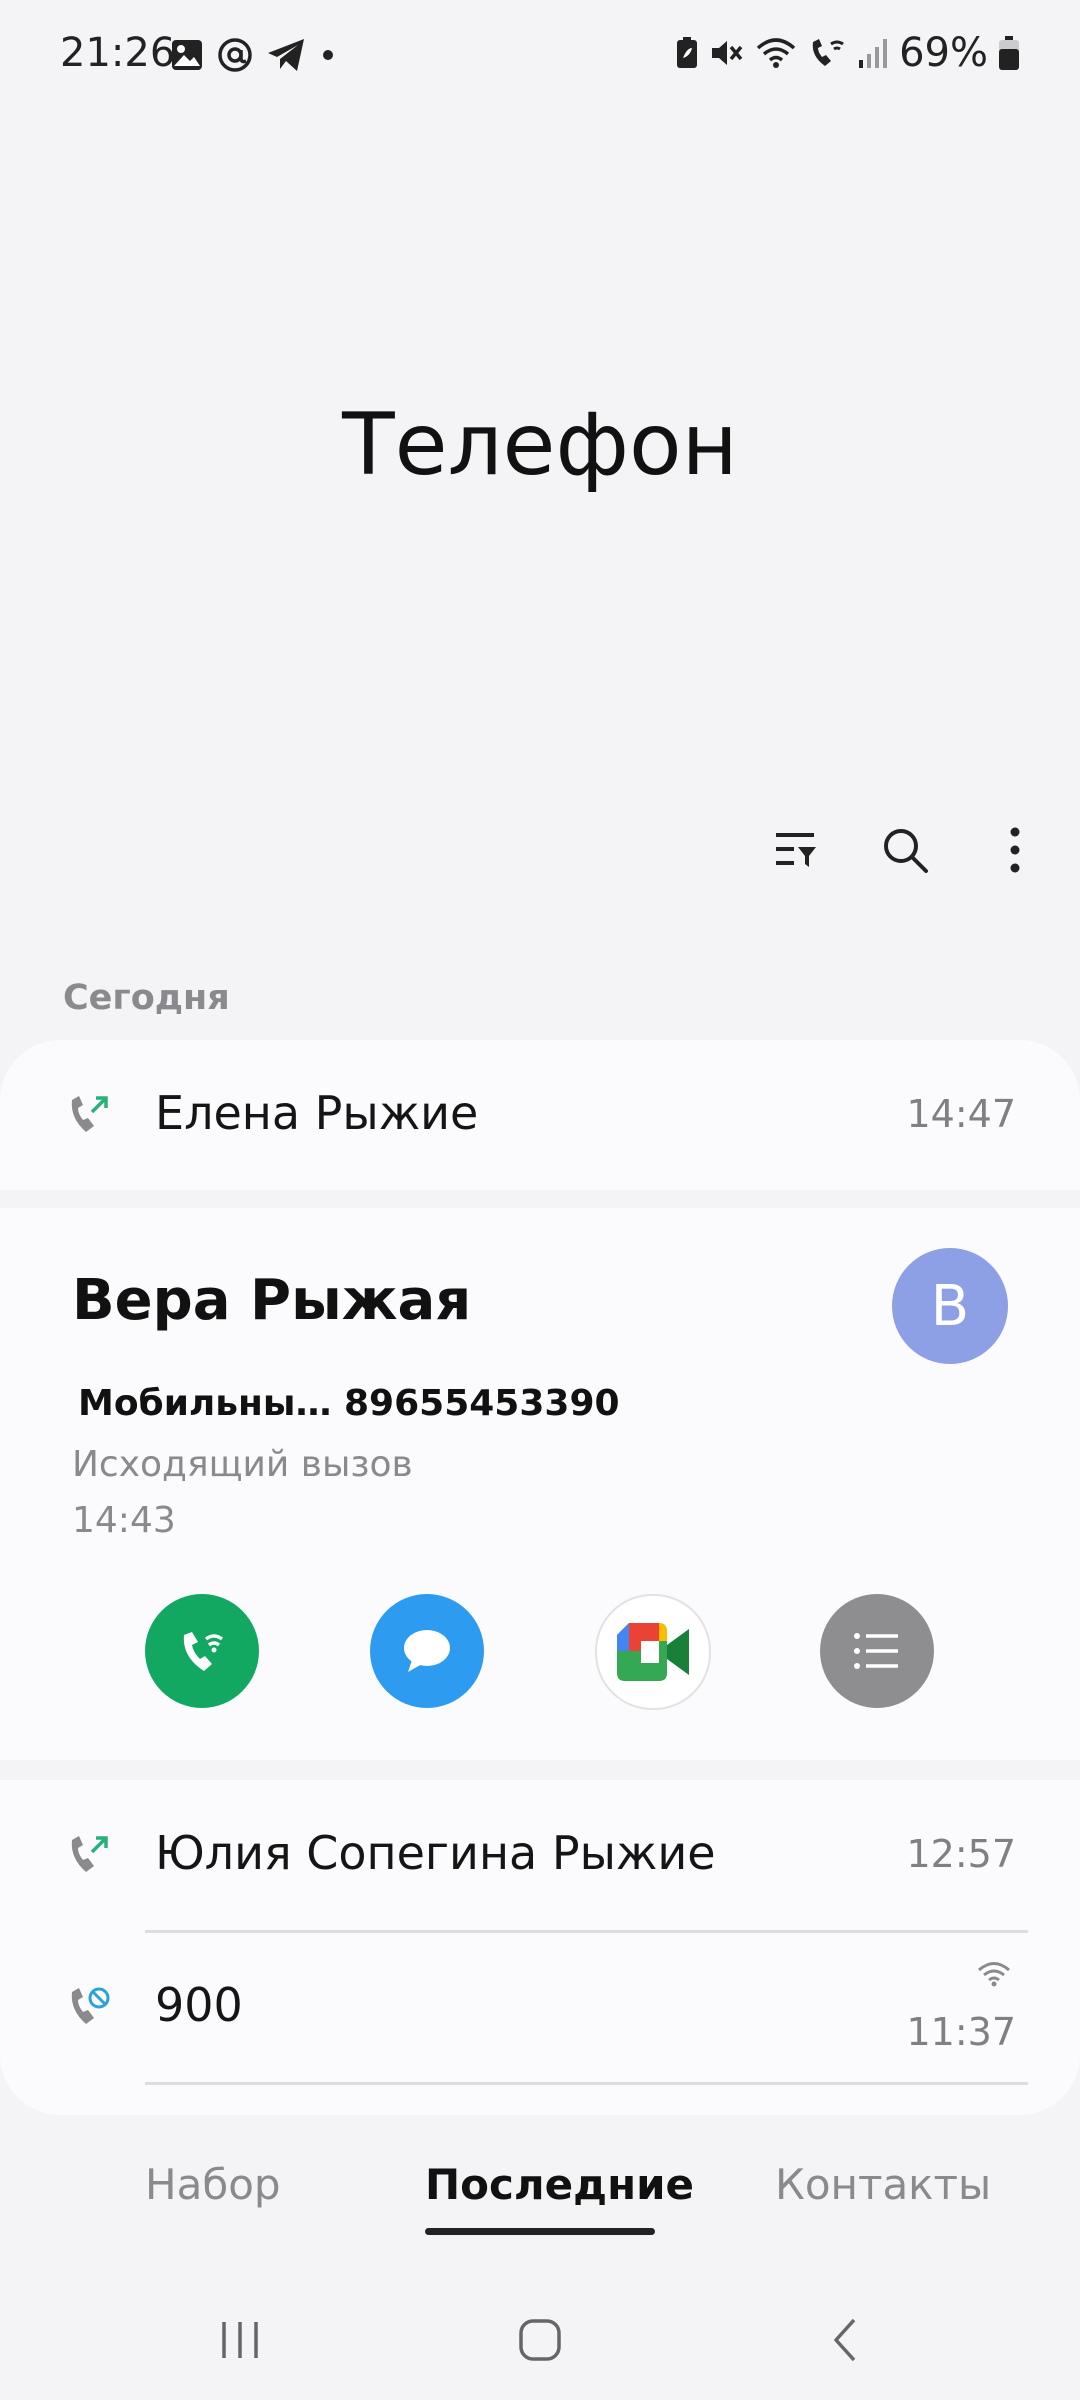 The image size is (1080, 2400). I want to click on list-icon, so click(877, 1651).